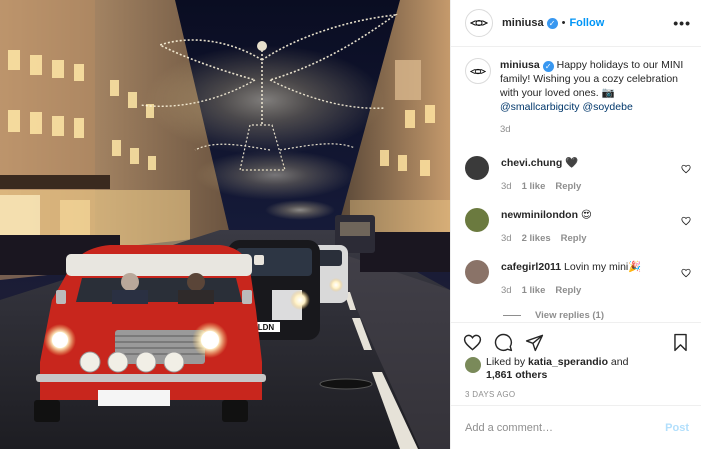  What do you see at coordinates (570, 163) in the screenshot?
I see `comment-text: 🖤` at bounding box center [570, 163].